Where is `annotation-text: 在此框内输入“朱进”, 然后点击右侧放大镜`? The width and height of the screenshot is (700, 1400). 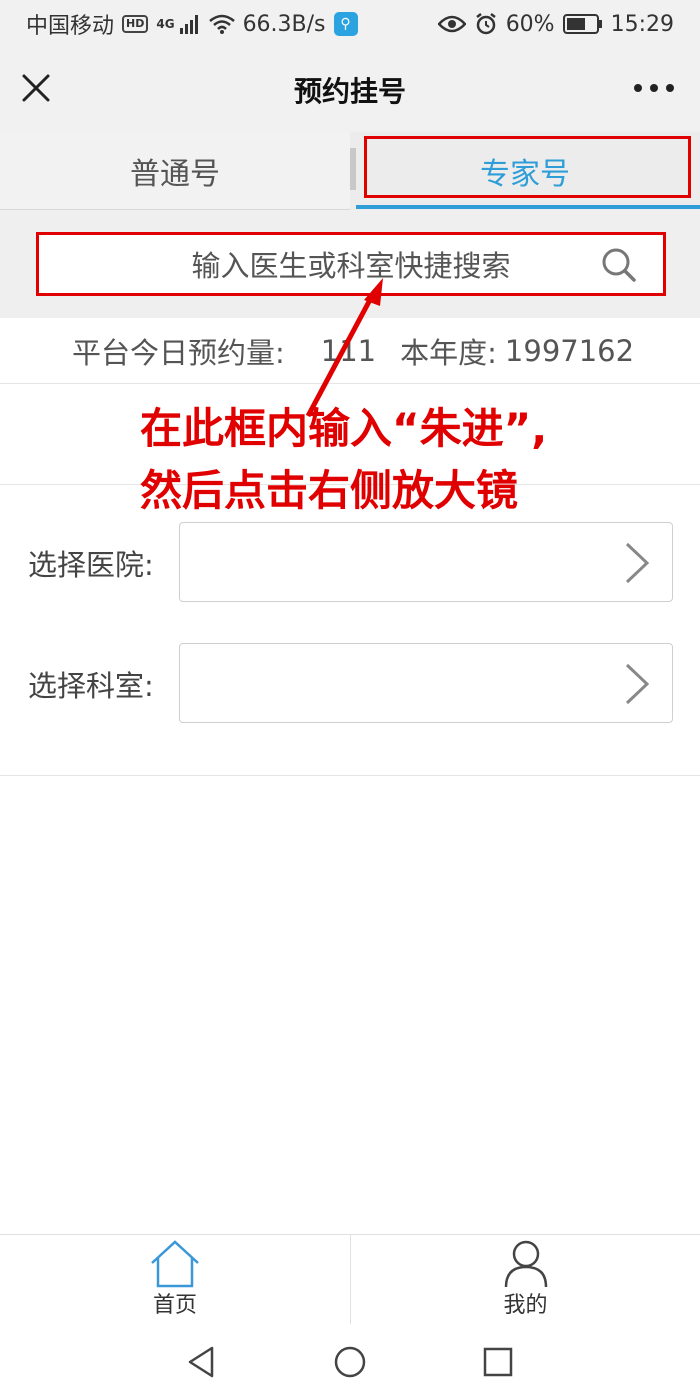
annotation-text: 在此框内输入“朱进”, 然后点击右侧放大镜 is located at coordinates (343, 460).